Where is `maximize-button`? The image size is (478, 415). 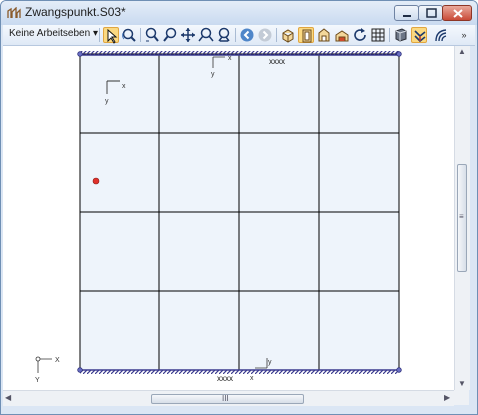
maximize-button is located at coordinates (430, 13).